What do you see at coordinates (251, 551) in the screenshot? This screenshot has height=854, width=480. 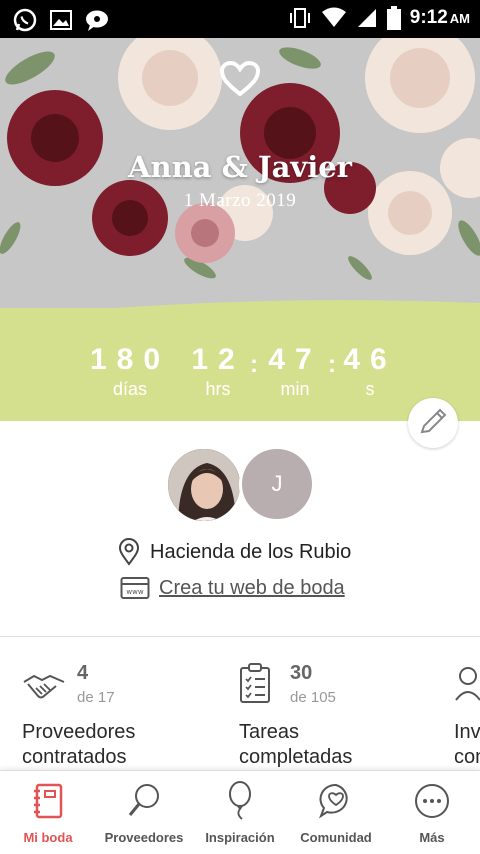 I see `venue-name: Hacienda de los Rubio` at bounding box center [251, 551].